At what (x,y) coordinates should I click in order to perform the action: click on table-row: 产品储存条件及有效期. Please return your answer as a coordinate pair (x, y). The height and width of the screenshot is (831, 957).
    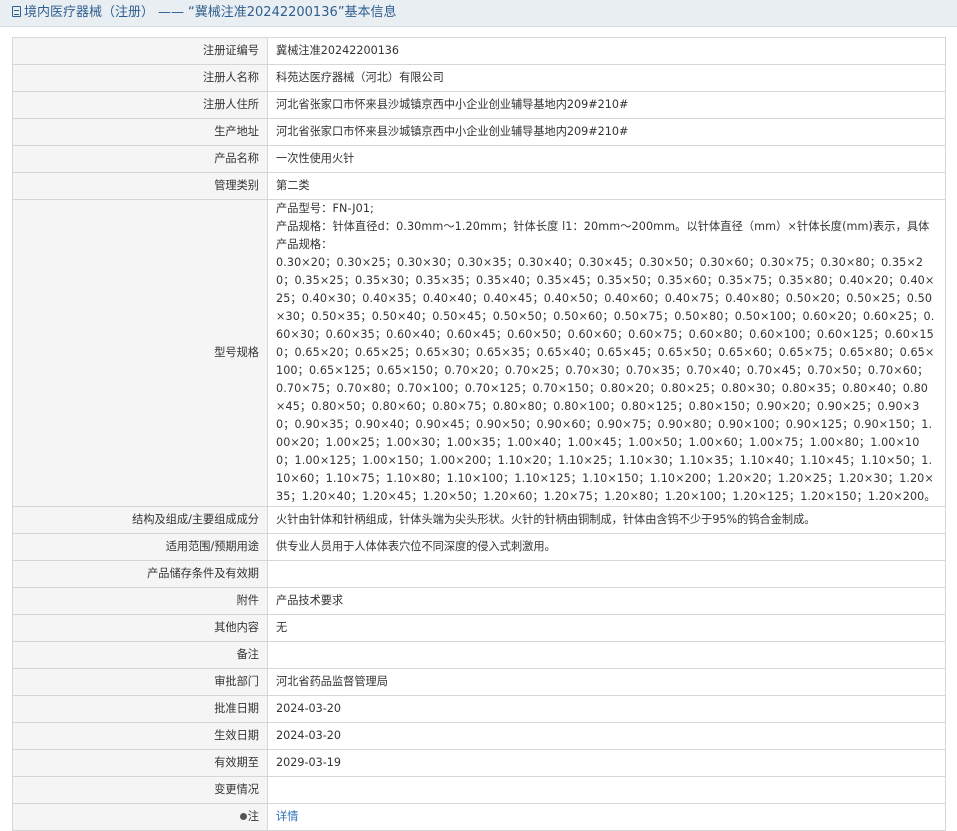
    Looking at the image, I should click on (479, 574).